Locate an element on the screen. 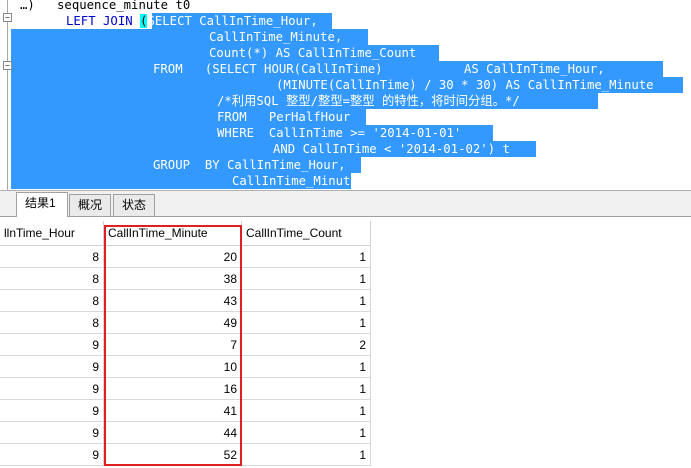 The image size is (691, 468). table-row: 8 38 1 is located at coordinates (185, 279).